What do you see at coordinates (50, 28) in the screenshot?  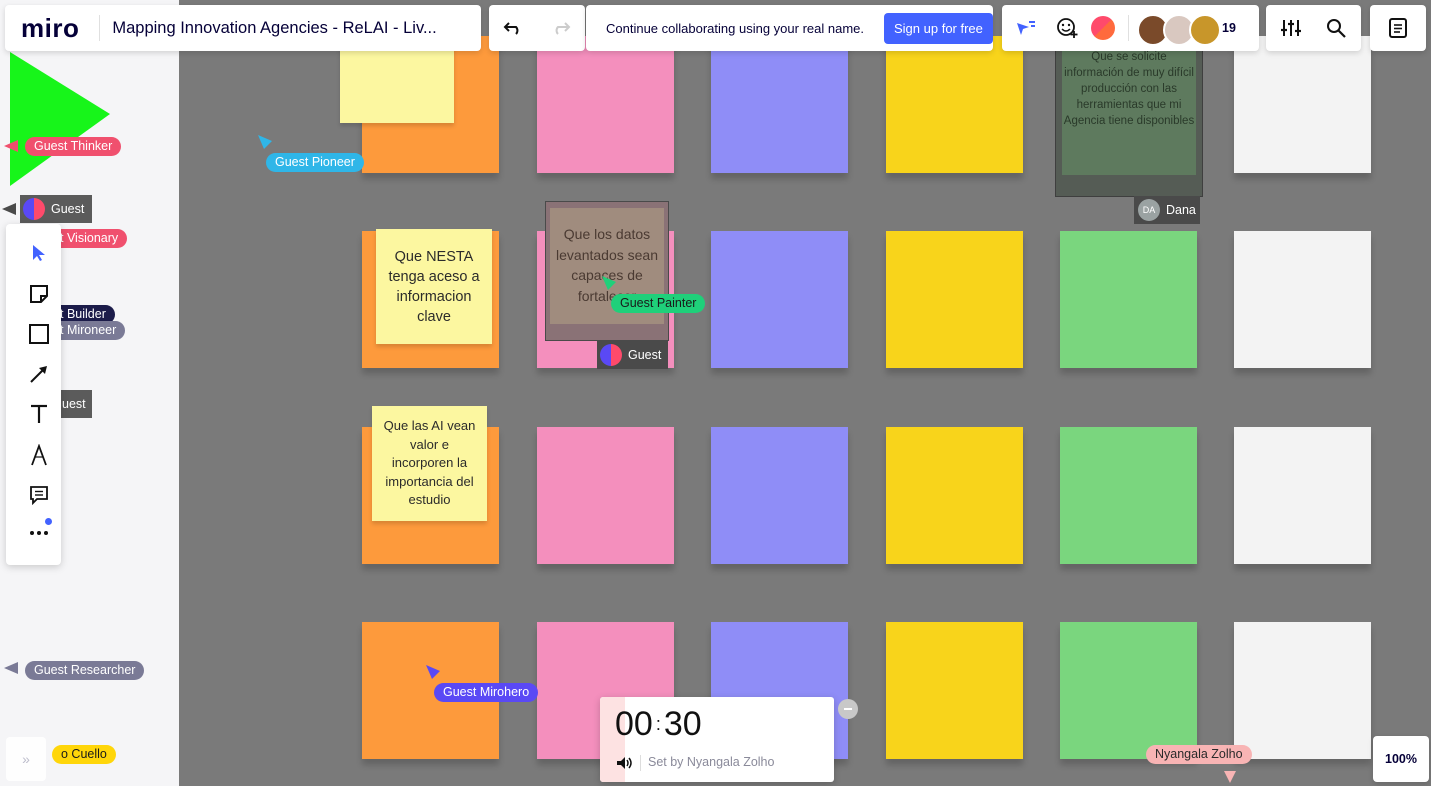 I see `miro-logo: miro` at bounding box center [50, 28].